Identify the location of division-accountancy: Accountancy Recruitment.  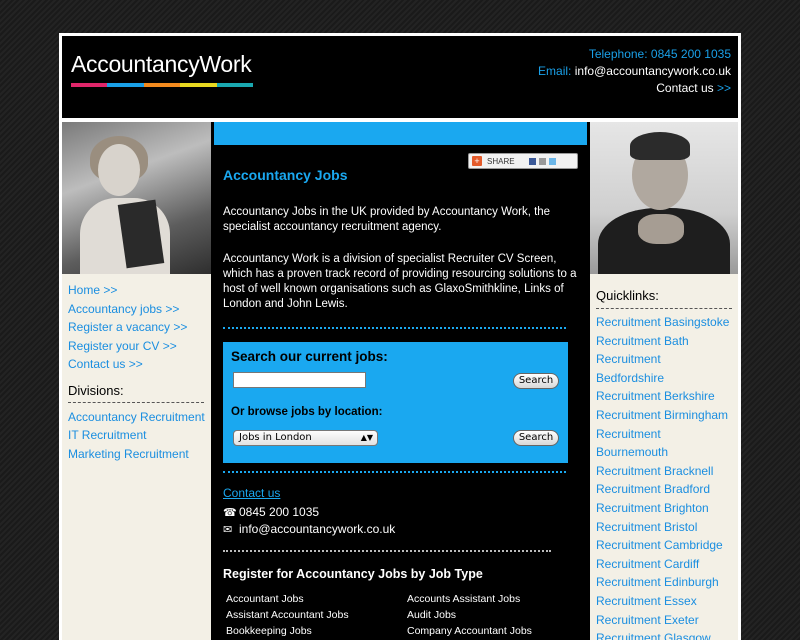
(136, 417).